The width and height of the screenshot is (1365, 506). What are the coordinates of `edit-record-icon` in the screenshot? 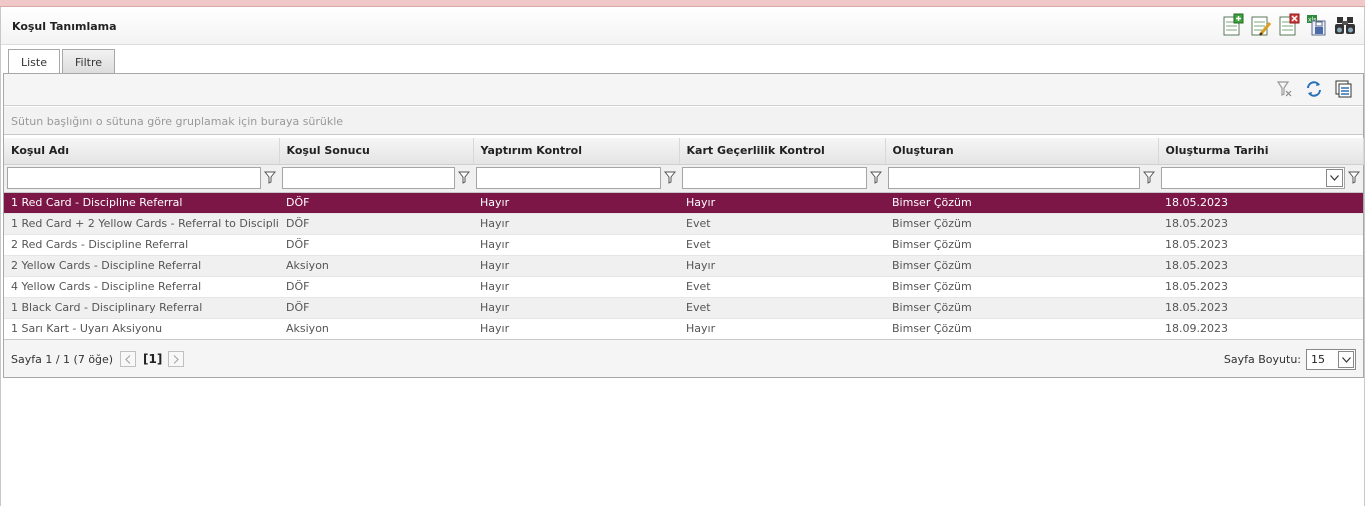 It's located at (1261, 25).